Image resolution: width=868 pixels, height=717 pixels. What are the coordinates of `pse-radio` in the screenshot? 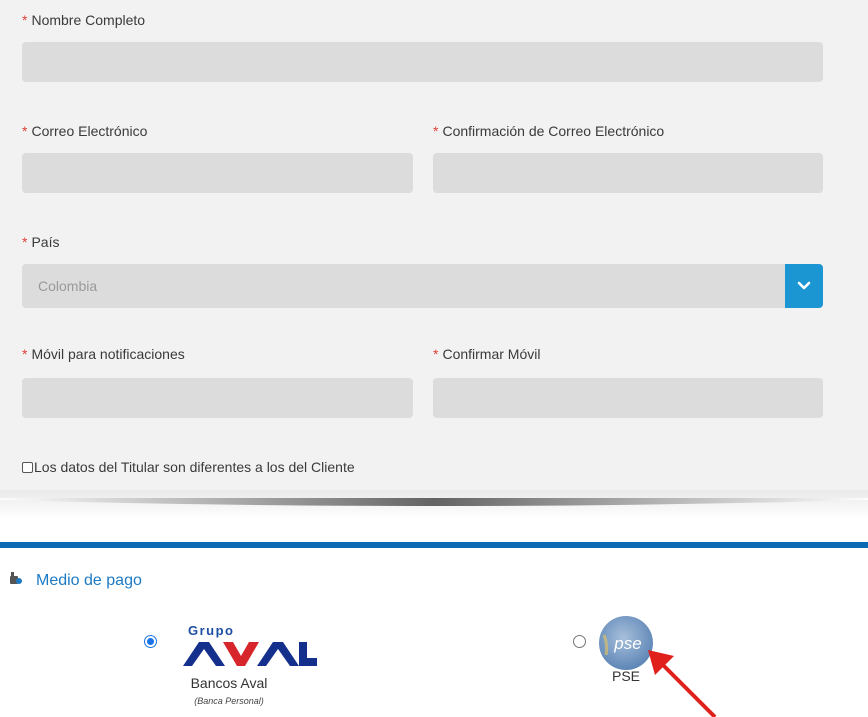 It's located at (579, 641).